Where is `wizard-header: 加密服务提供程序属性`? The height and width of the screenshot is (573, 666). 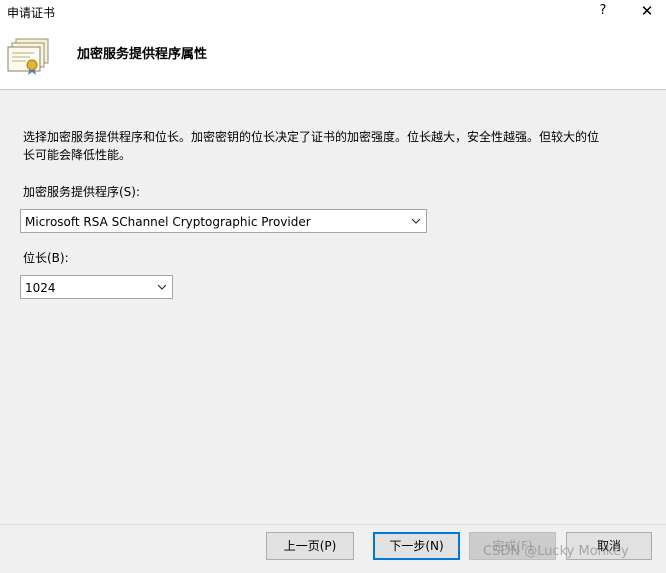 wizard-header: 加密服务提供程序属性 is located at coordinates (333, 58).